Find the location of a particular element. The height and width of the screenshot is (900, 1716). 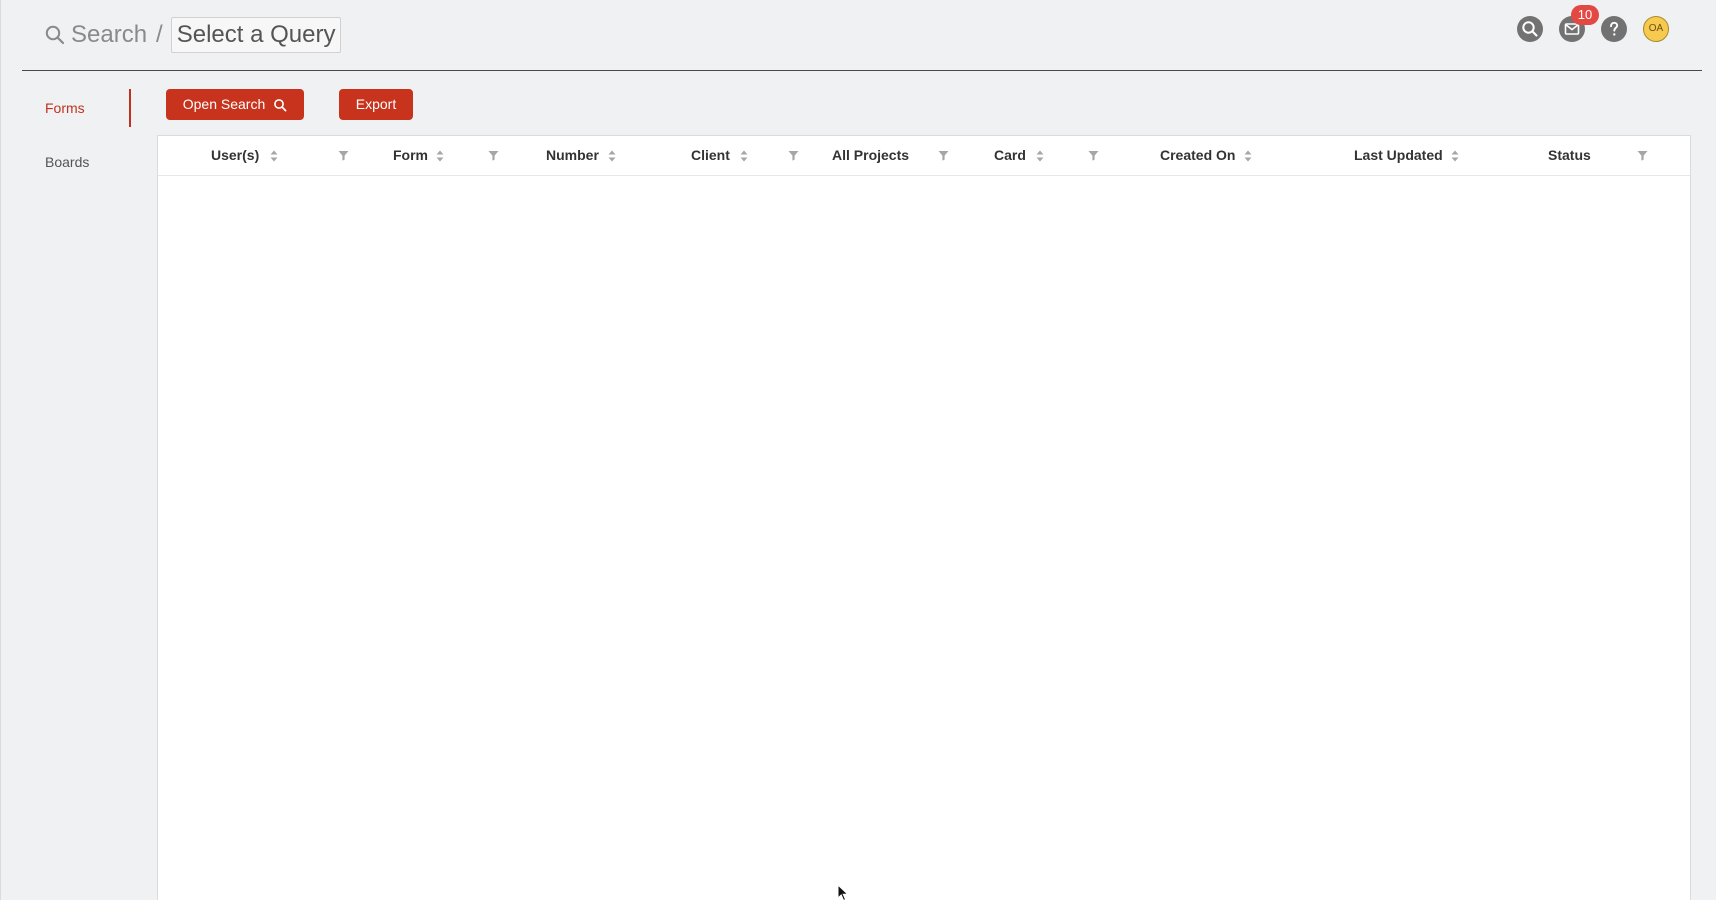

global-search-button is located at coordinates (1530, 29).